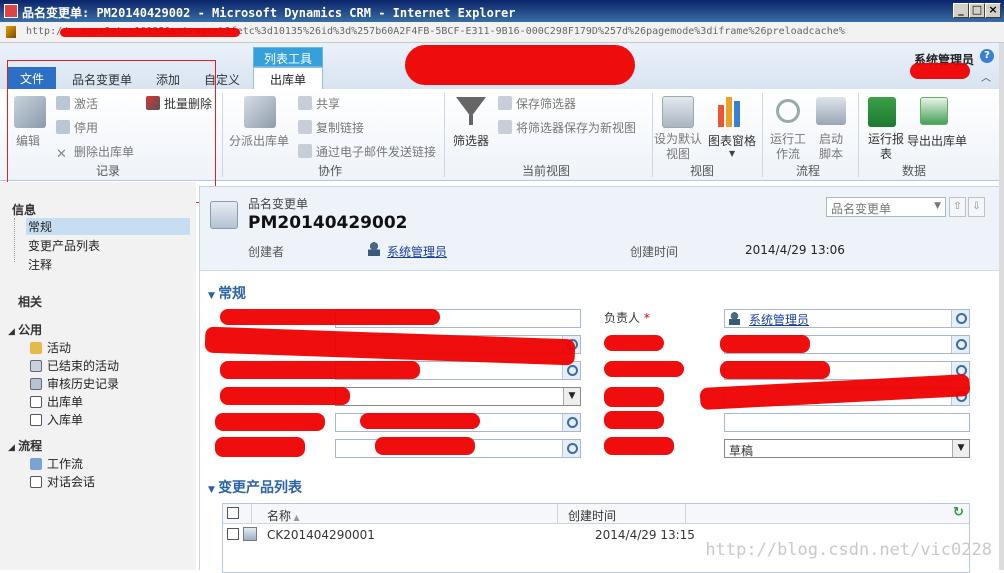  I want to click on nav-group-common: ◢ 公用, so click(25, 329).